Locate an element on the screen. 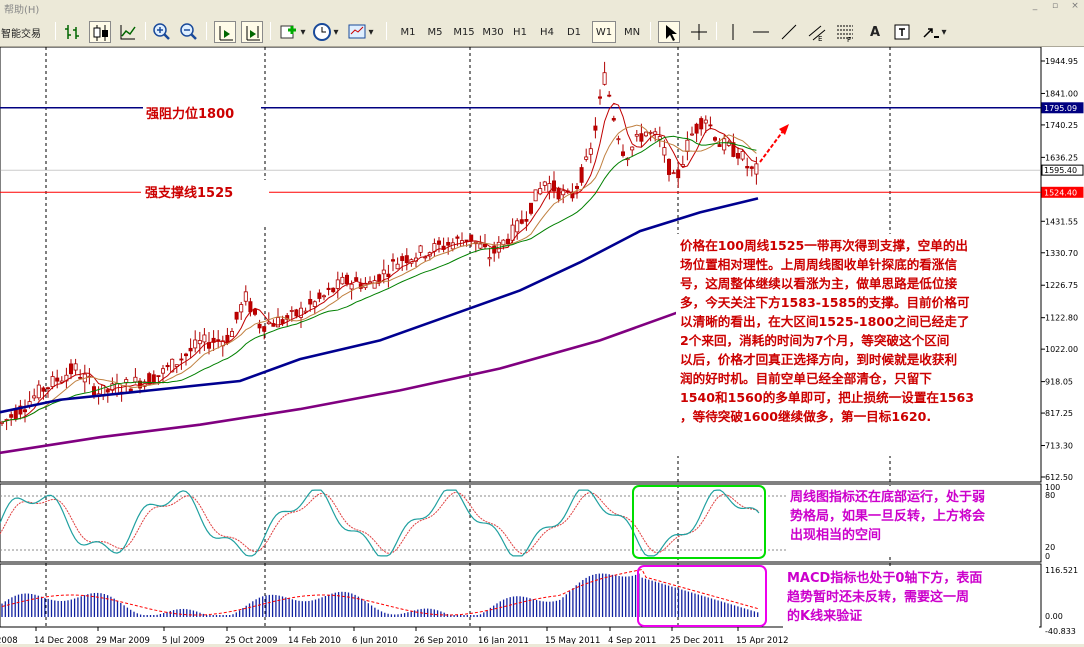  crosshair-icon is located at coordinates (699, 32).